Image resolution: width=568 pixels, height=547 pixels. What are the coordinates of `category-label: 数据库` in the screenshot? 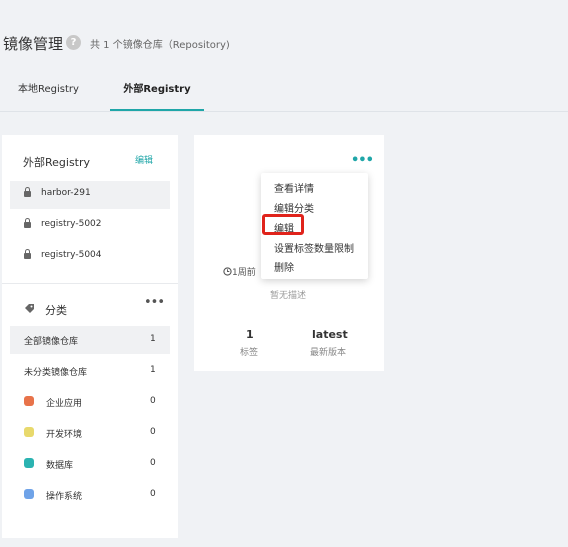 It's located at (60, 466).